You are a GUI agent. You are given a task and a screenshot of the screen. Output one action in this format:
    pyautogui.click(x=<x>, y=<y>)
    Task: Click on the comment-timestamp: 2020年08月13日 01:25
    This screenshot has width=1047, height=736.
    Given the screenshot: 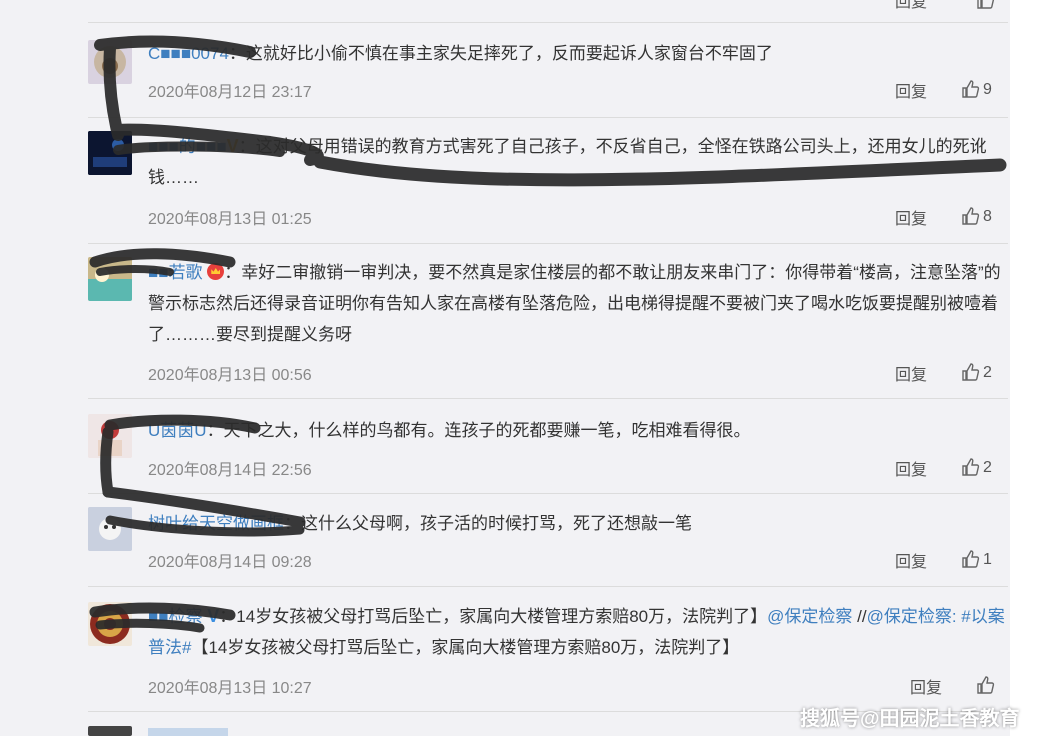 What is the action you would take?
    pyautogui.click(x=230, y=219)
    